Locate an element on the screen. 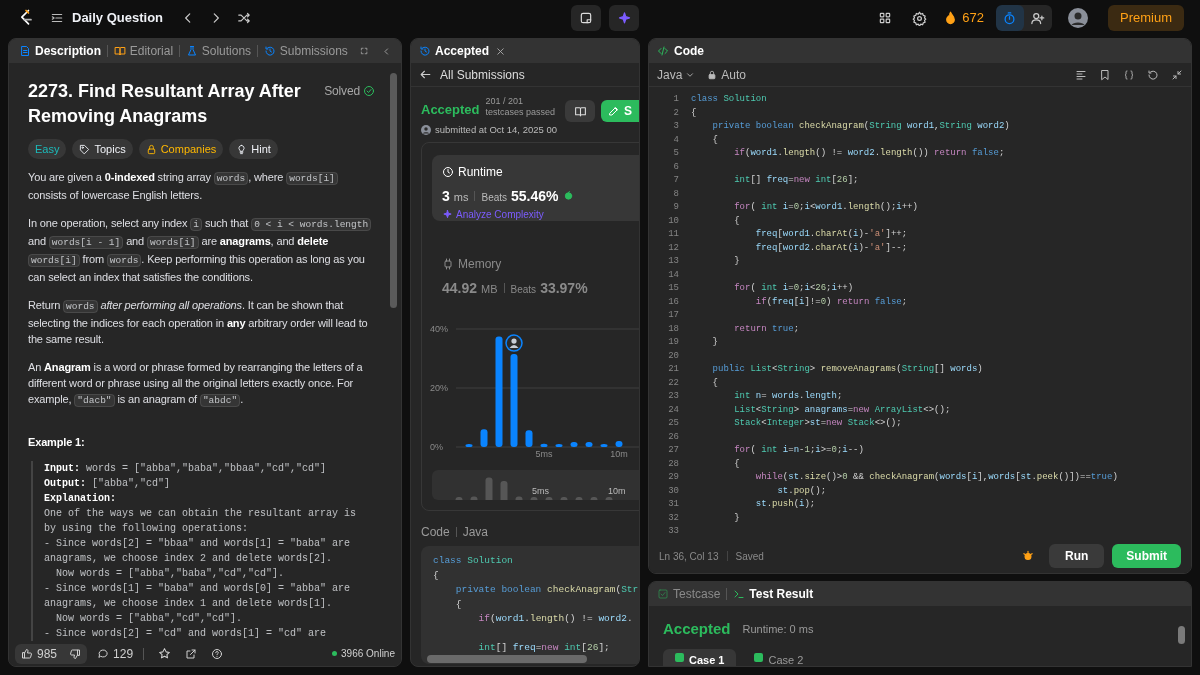  code-line: for( int i=0;i<26;i++) is located at coordinates (793, 288).